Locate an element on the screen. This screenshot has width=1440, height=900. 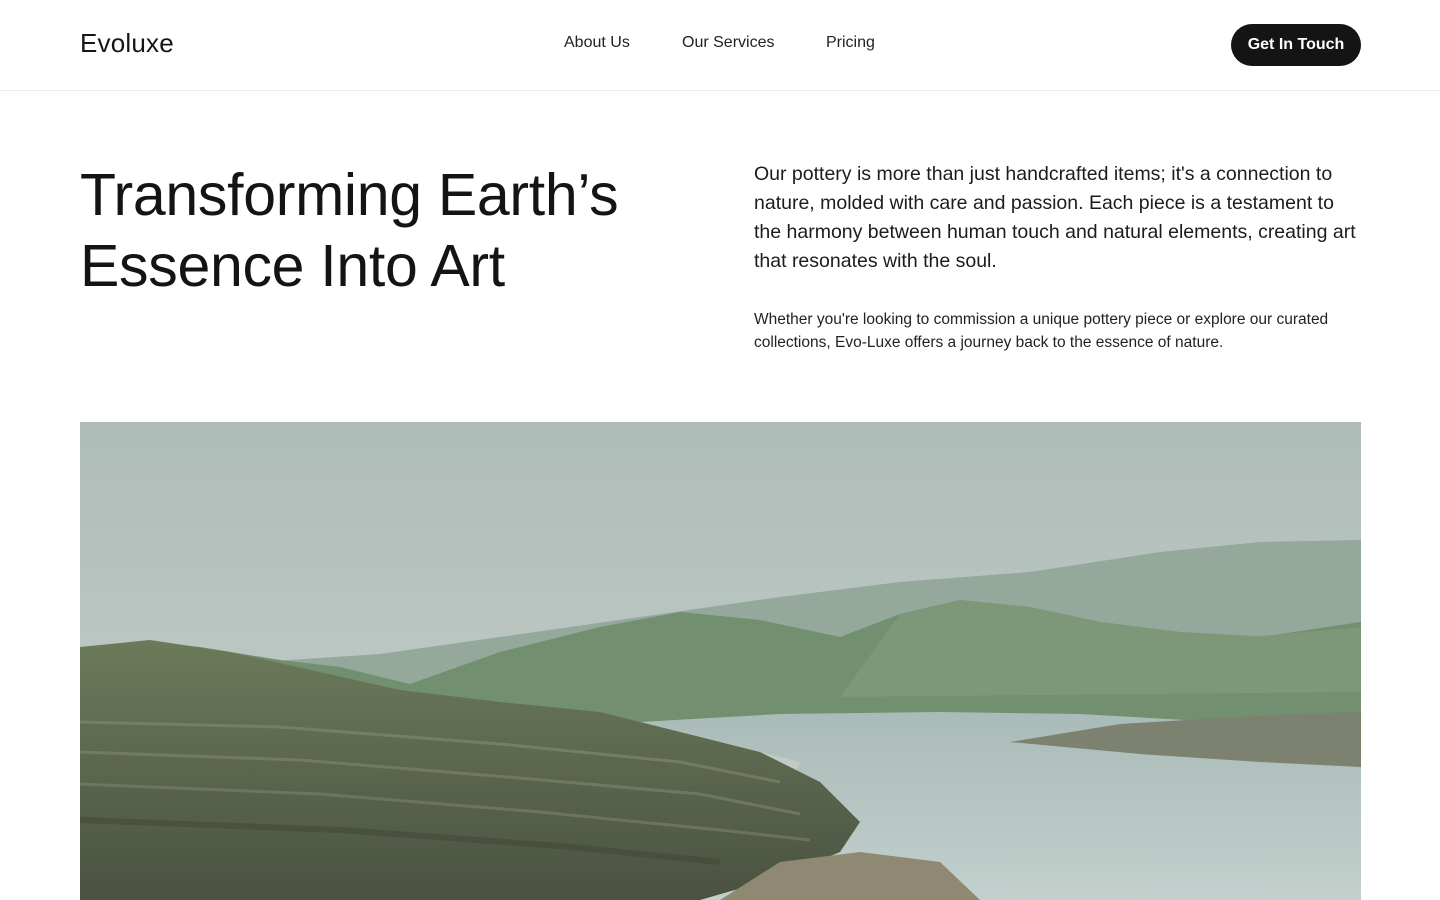
hero-title: Transforming Earth’s Essence Into Art is located at coordinates (390, 231).